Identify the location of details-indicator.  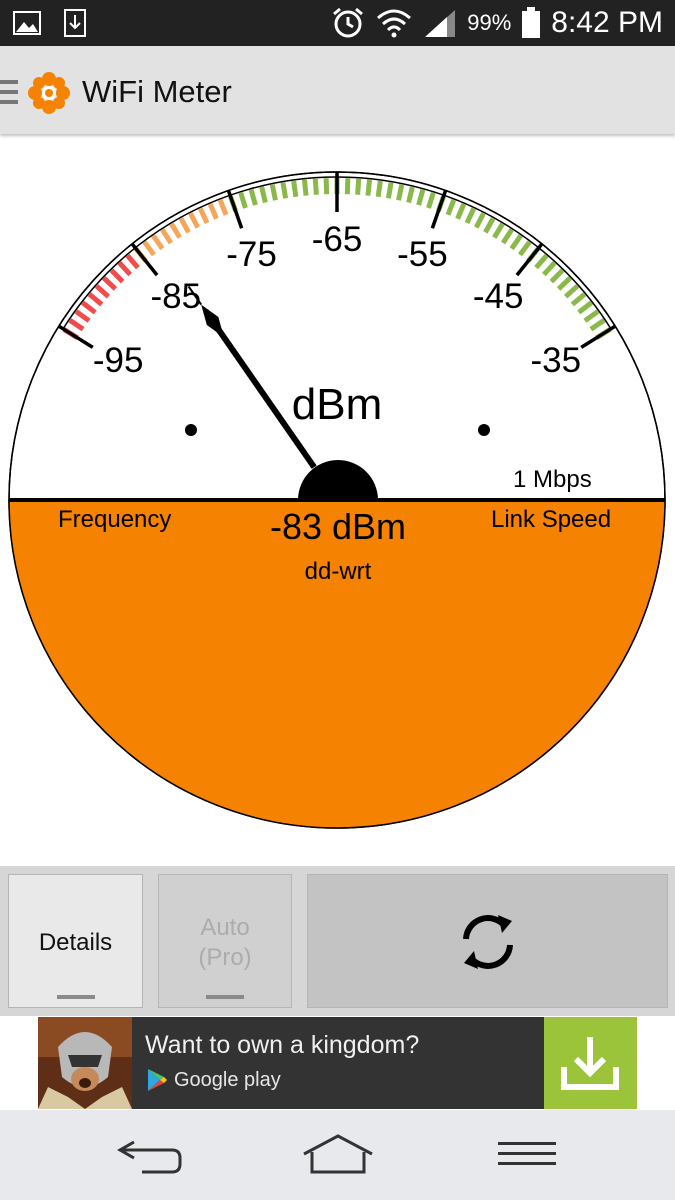
(75, 997).